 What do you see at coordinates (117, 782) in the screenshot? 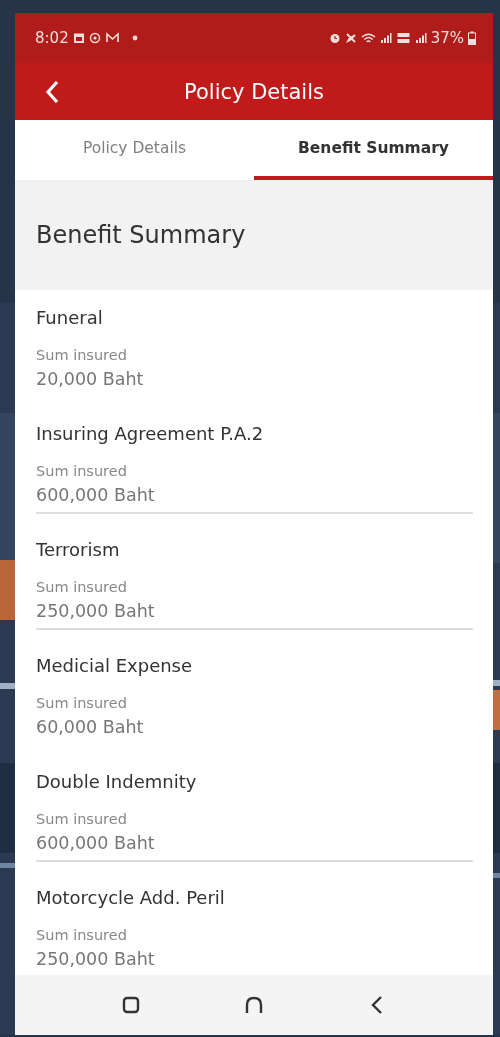
I see `benefit-name: Double Indemnity` at bounding box center [117, 782].